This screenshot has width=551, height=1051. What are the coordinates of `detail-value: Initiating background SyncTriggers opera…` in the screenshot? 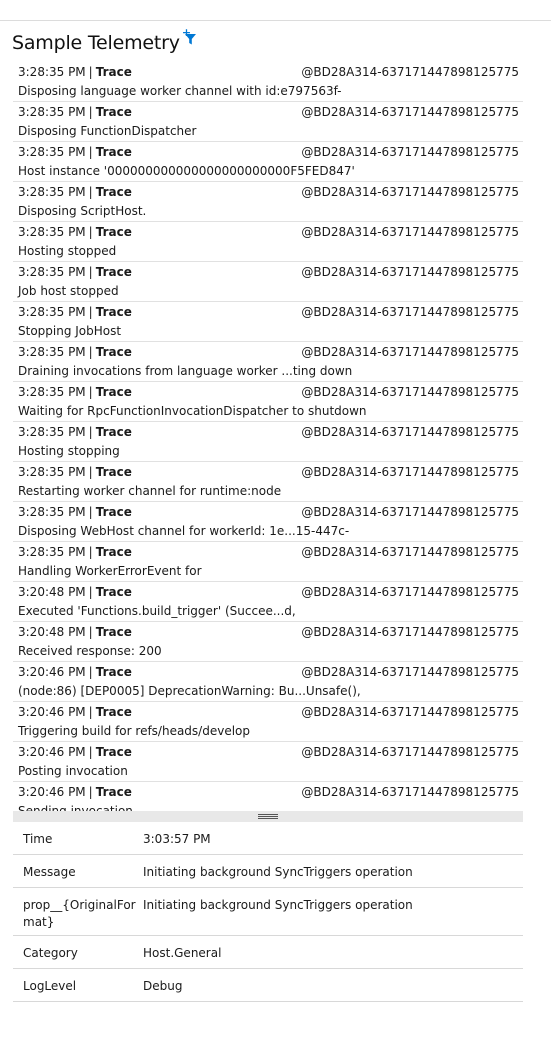 It's located at (278, 872).